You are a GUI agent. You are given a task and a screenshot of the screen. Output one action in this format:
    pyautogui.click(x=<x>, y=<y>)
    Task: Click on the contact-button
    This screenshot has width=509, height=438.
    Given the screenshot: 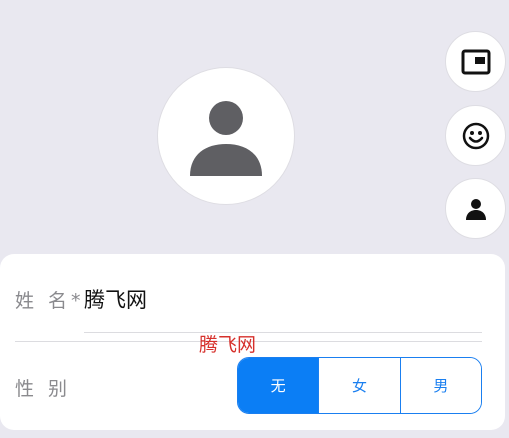 What is the action you would take?
    pyautogui.click(x=475, y=208)
    